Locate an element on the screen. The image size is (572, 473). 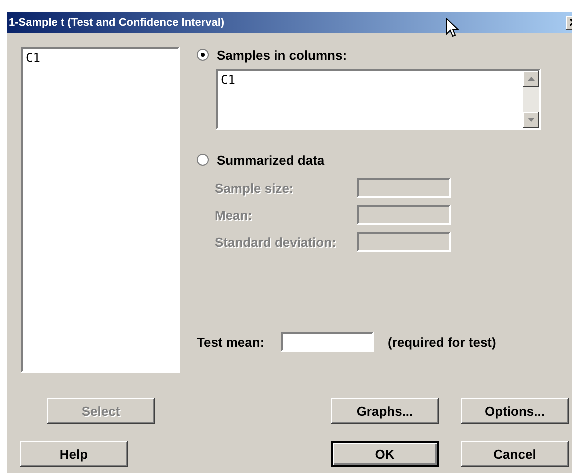
scroll-down-button is located at coordinates (531, 120).